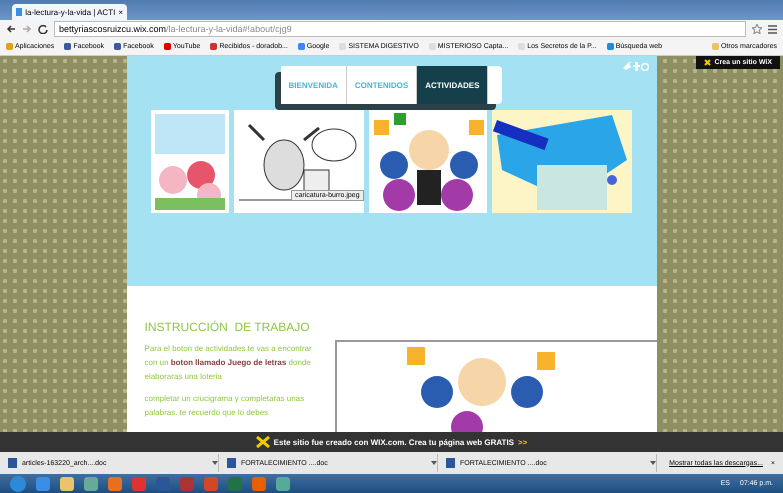  What do you see at coordinates (452, 85) in the screenshot?
I see `nav-tab: ACTIVIDADES` at bounding box center [452, 85].